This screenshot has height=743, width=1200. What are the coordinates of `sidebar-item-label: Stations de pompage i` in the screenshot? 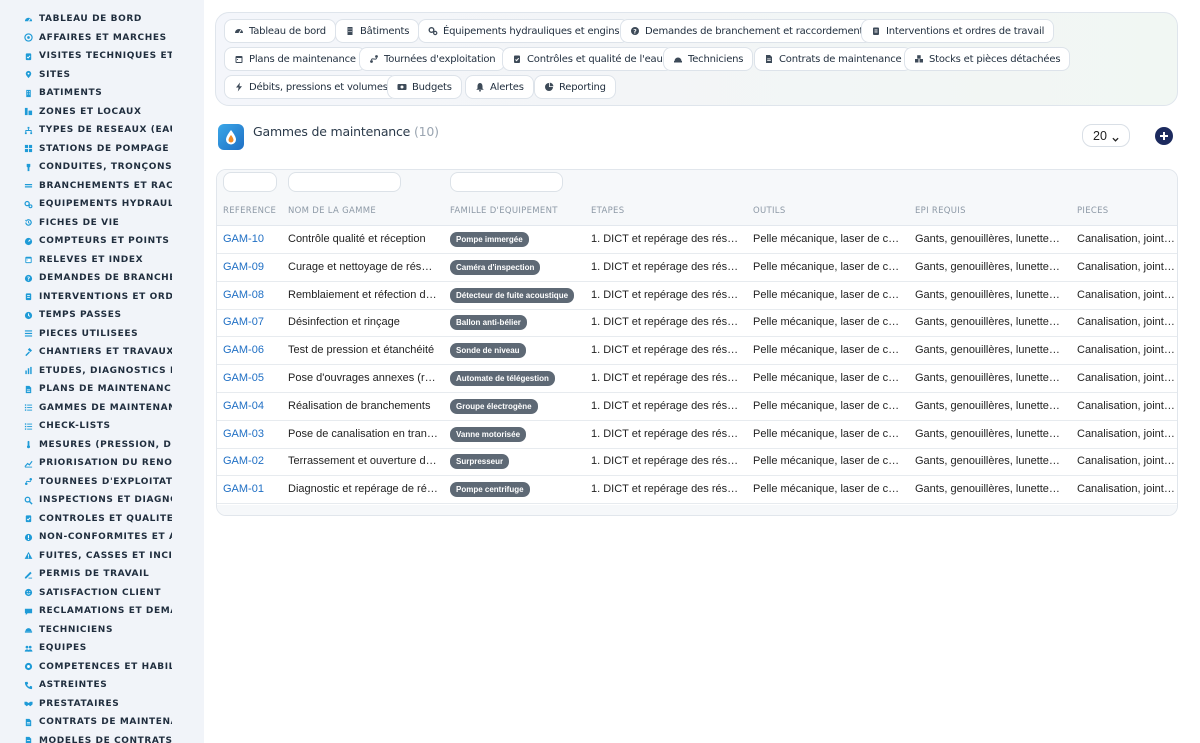 It's located at (105, 148).